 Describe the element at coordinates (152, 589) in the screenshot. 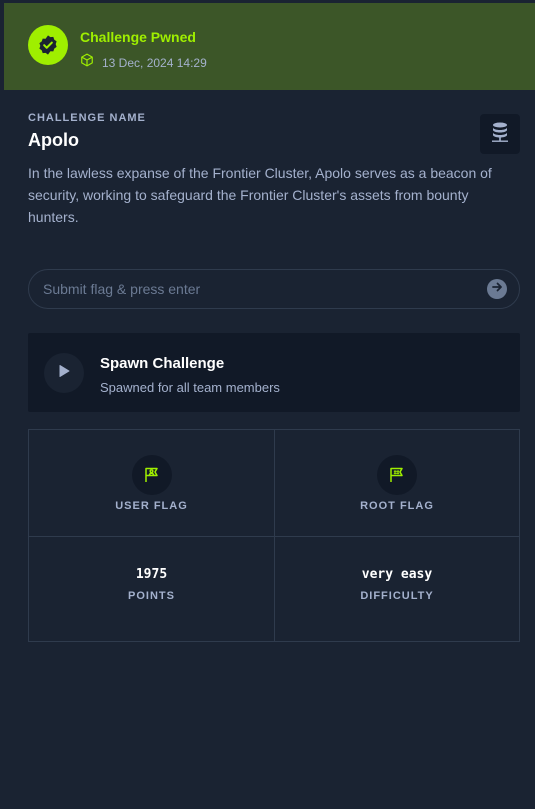

I see `points-cell: 1975 POINTS` at that location.